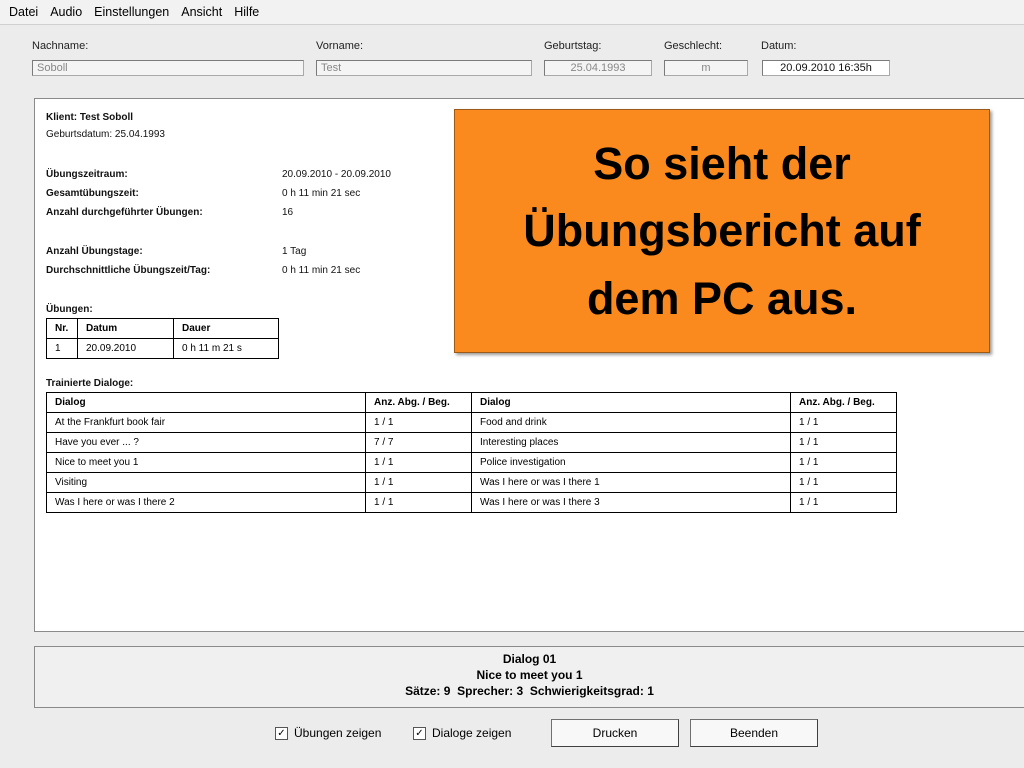 The height and width of the screenshot is (768, 1024). I want to click on table-cell: 7 / 7, so click(418, 442).